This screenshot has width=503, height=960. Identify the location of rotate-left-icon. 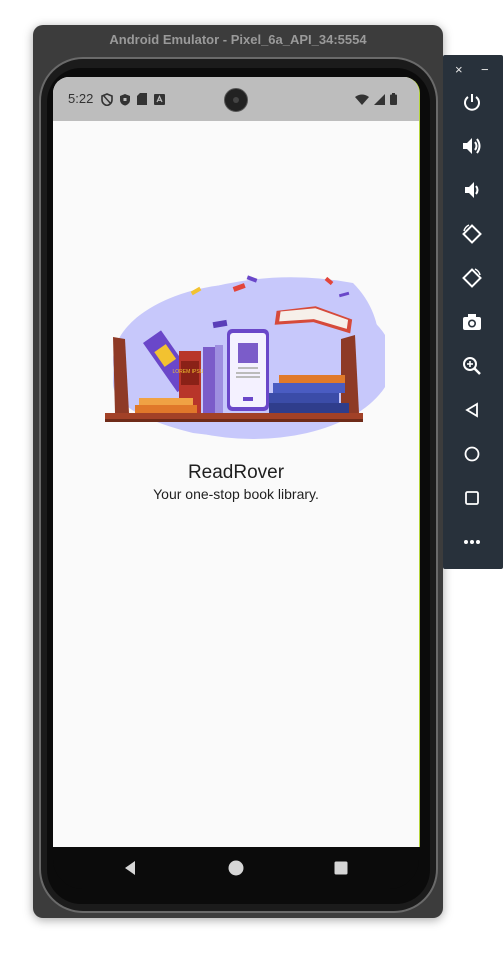
(472, 234).